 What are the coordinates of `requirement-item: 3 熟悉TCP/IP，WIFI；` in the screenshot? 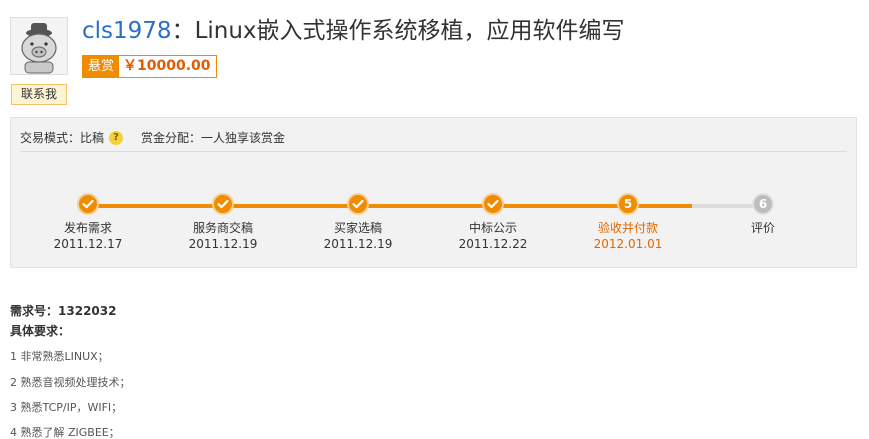 It's located at (66, 407).